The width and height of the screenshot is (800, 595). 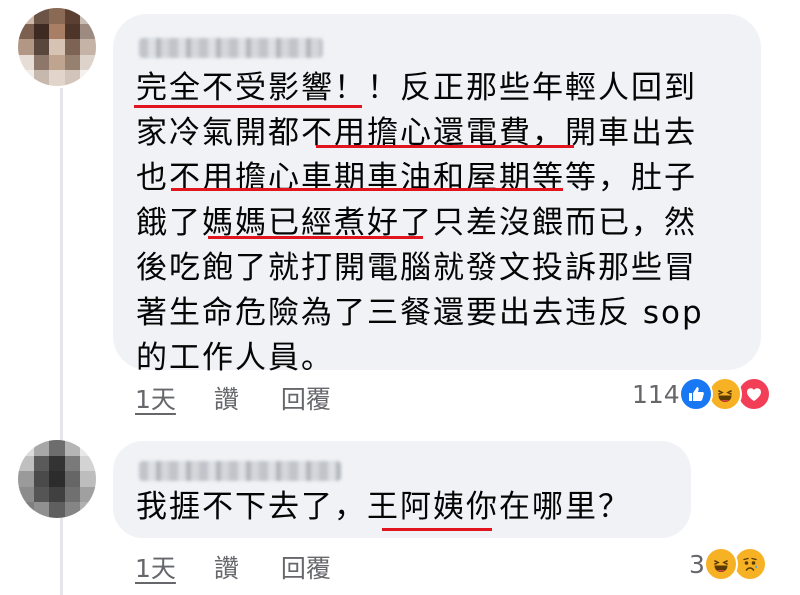 I want to click on comment-bubble: 我捱不下去了，王阿姨你在哪里？, so click(x=402, y=489).